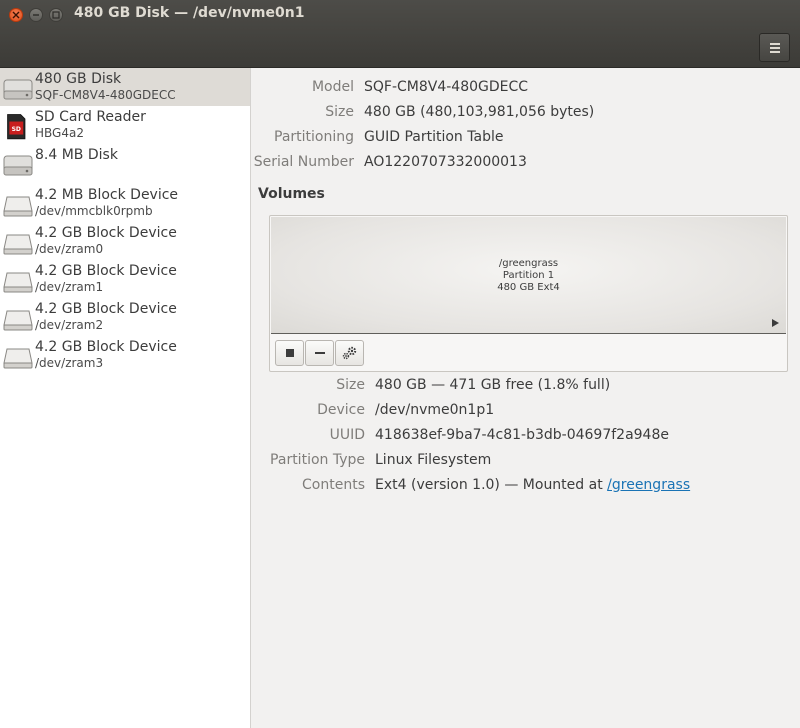 This screenshot has height=728, width=800. I want to click on device-item-sd-card-reader: SD SD Card Reader HBG4a2, so click(125, 125).